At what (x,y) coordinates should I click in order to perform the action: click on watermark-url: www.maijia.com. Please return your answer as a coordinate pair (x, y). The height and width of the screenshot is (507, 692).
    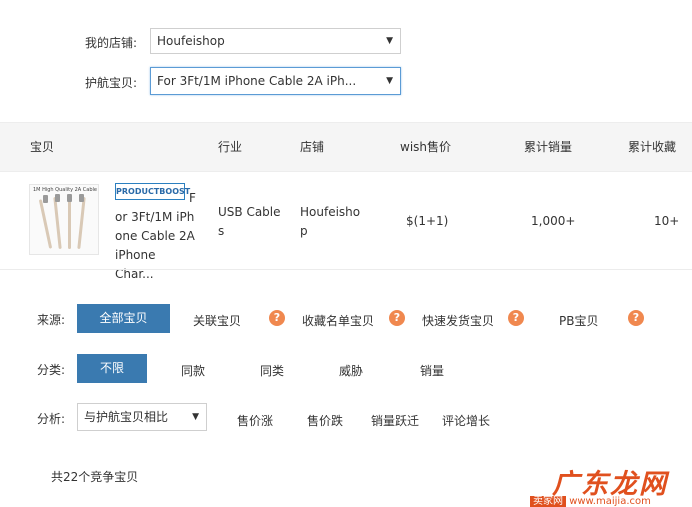
    Looking at the image, I should click on (610, 501).